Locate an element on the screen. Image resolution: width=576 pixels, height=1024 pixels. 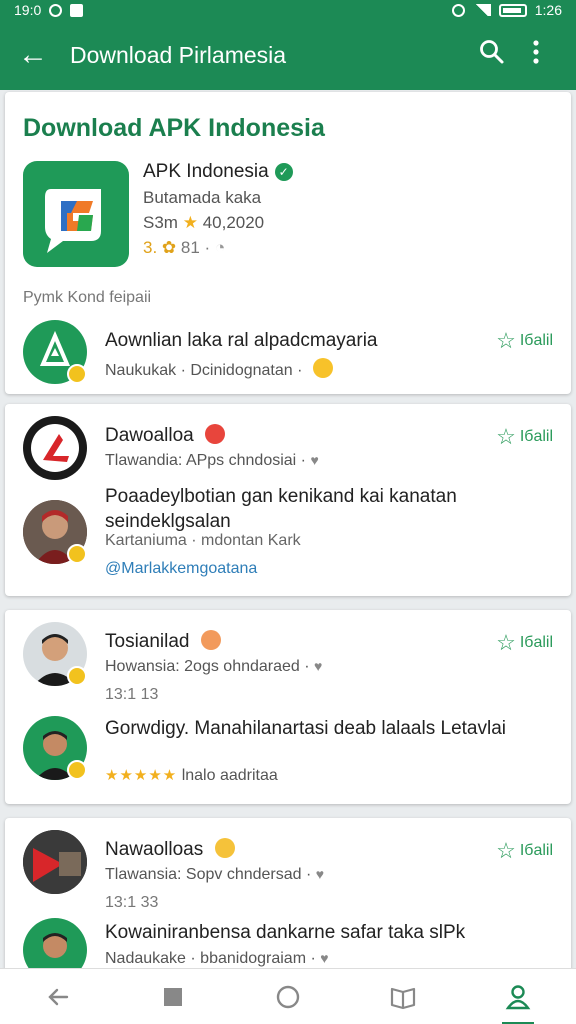
post-sub-text: Tlawandia: APps chndosiai · is located at coordinates (205, 460).